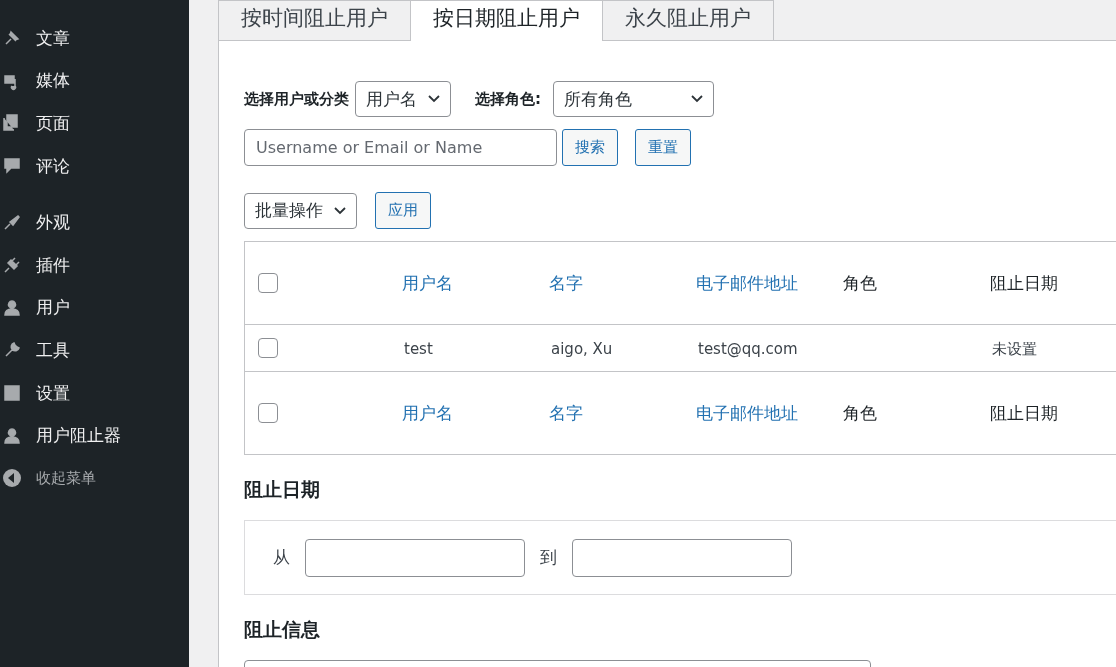 The image size is (1116, 667). Describe the element at coordinates (94, 435) in the screenshot. I see `sidebar-item: 用户阻止器` at that location.